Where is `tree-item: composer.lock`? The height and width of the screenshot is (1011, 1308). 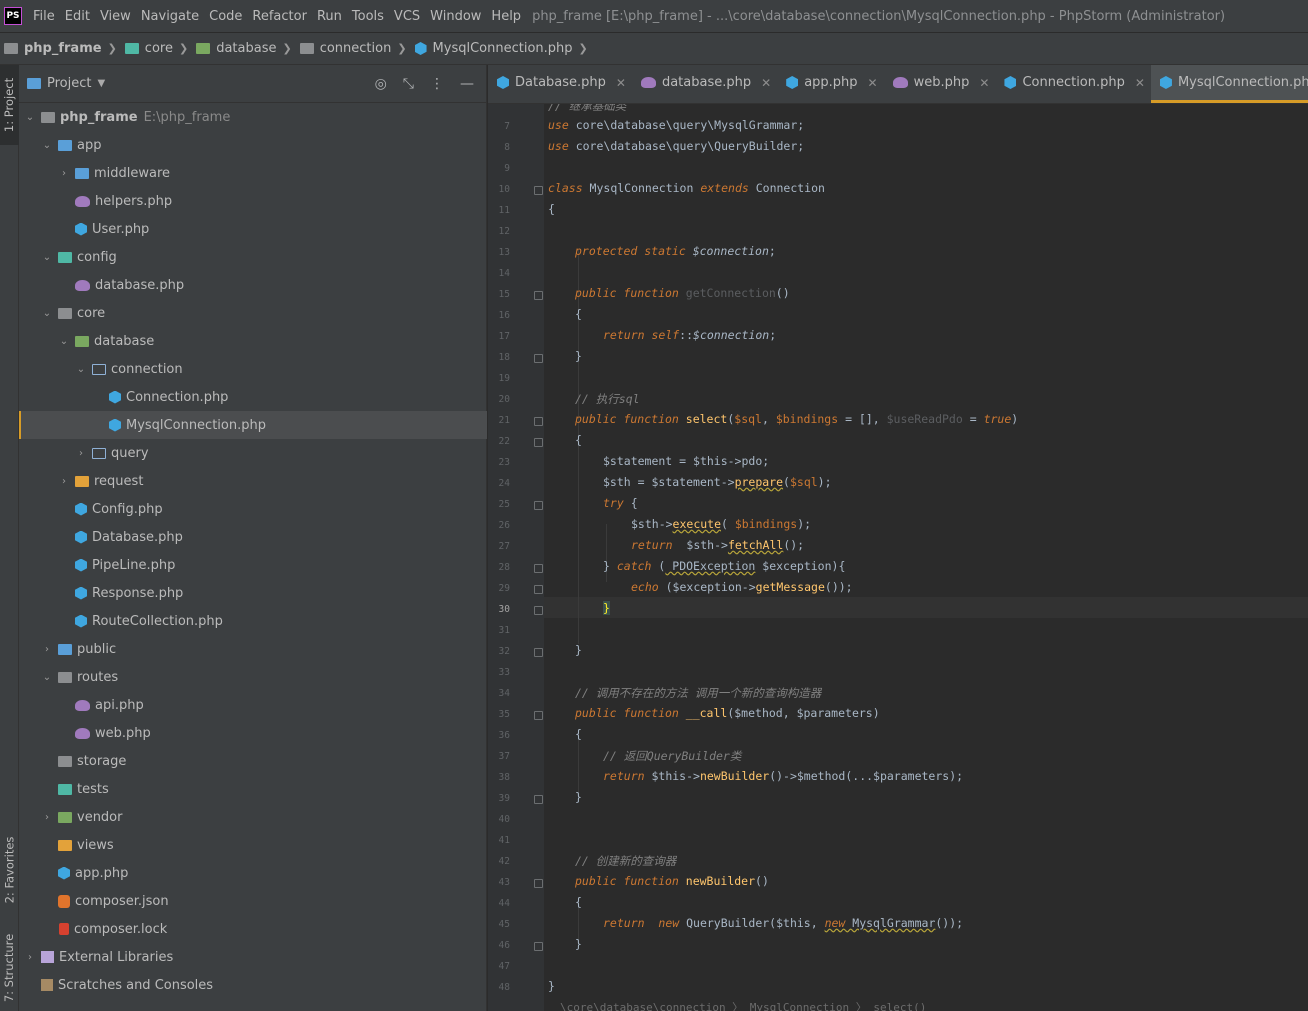 tree-item: composer.lock is located at coordinates (253, 929).